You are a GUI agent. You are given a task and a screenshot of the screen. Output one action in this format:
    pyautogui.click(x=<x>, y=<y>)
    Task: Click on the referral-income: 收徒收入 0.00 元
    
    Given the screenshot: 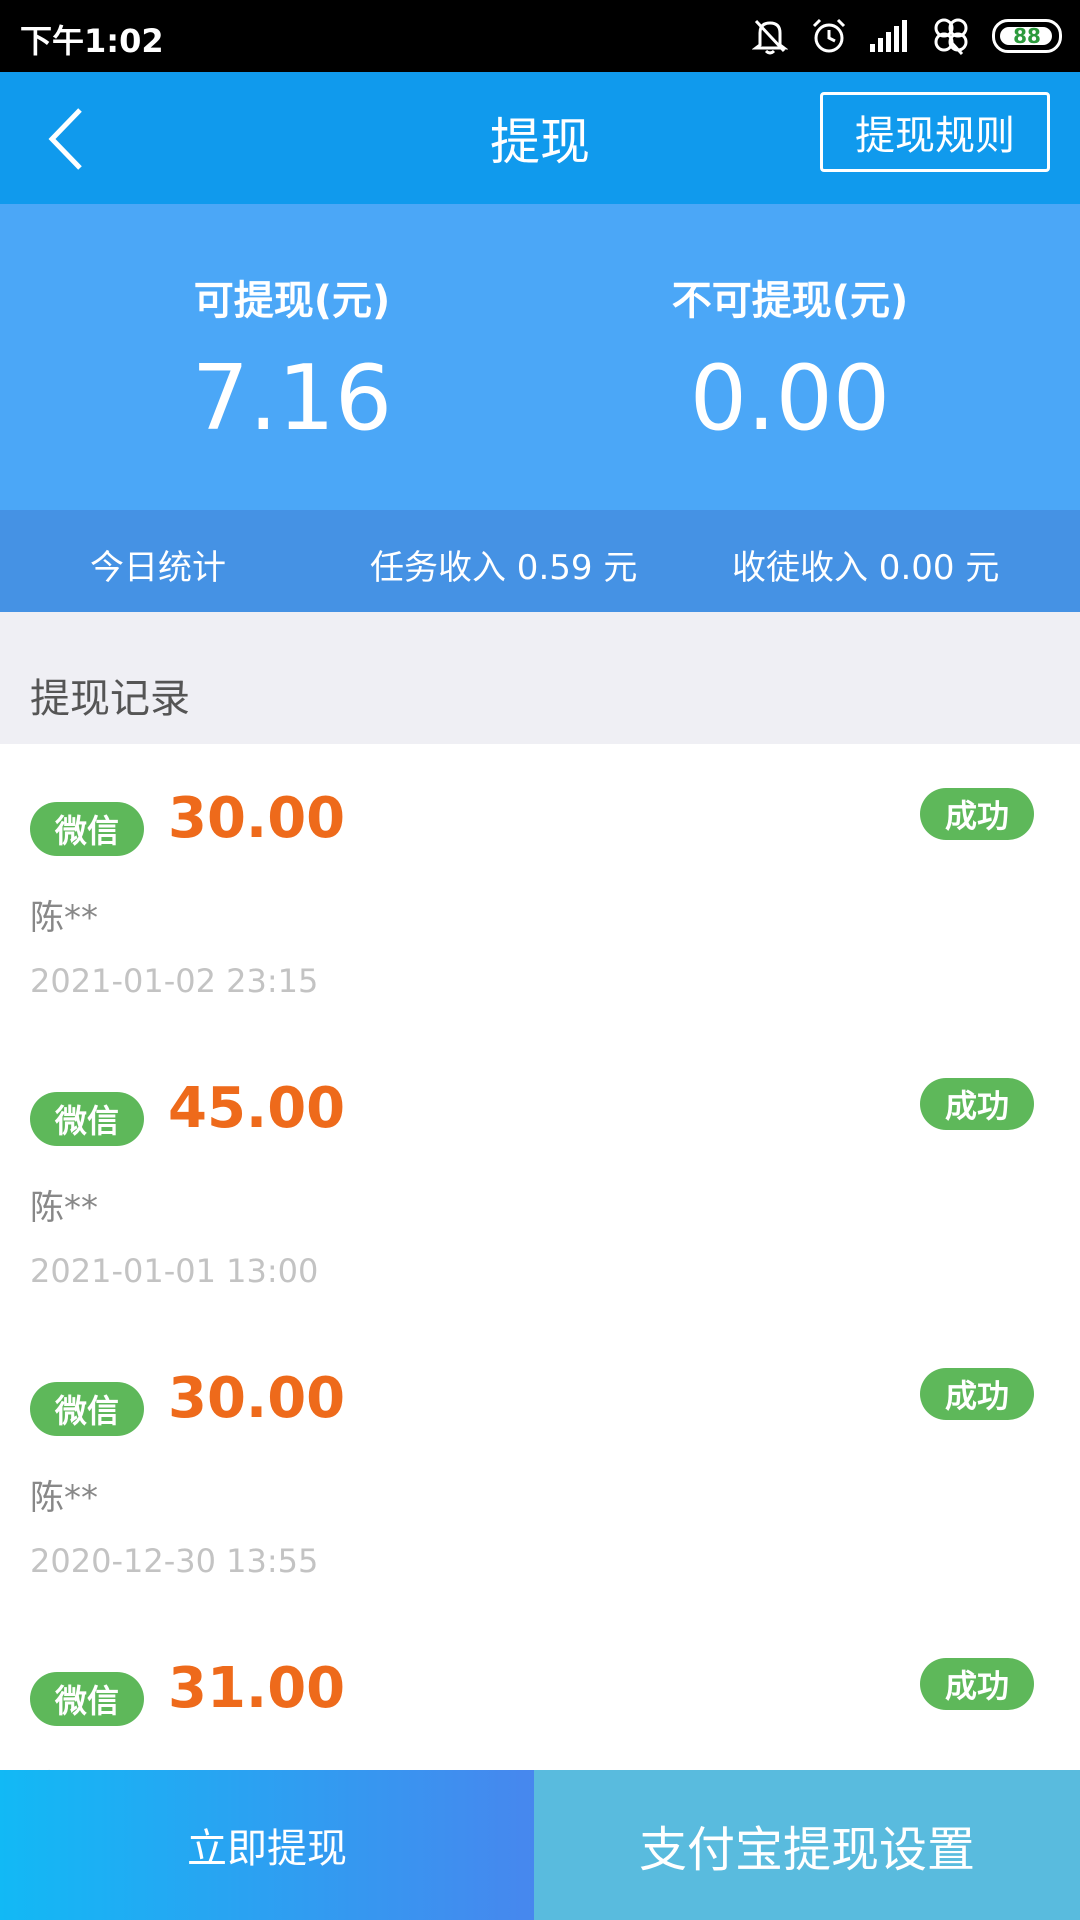 What is the action you would take?
    pyautogui.click(x=866, y=568)
    